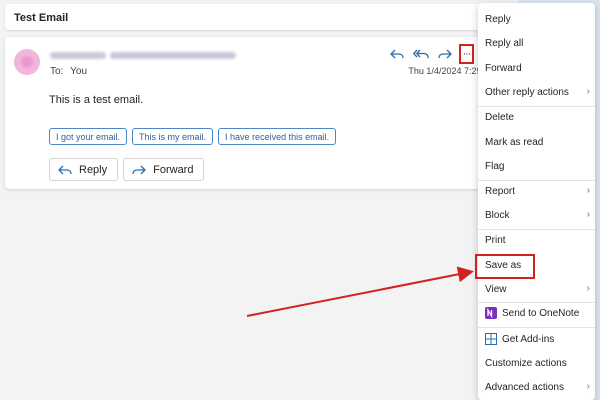 The width and height of the screenshot is (600, 400). What do you see at coordinates (496, 289) in the screenshot?
I see `menu-item-label: View` at bounding box center [496, 289].